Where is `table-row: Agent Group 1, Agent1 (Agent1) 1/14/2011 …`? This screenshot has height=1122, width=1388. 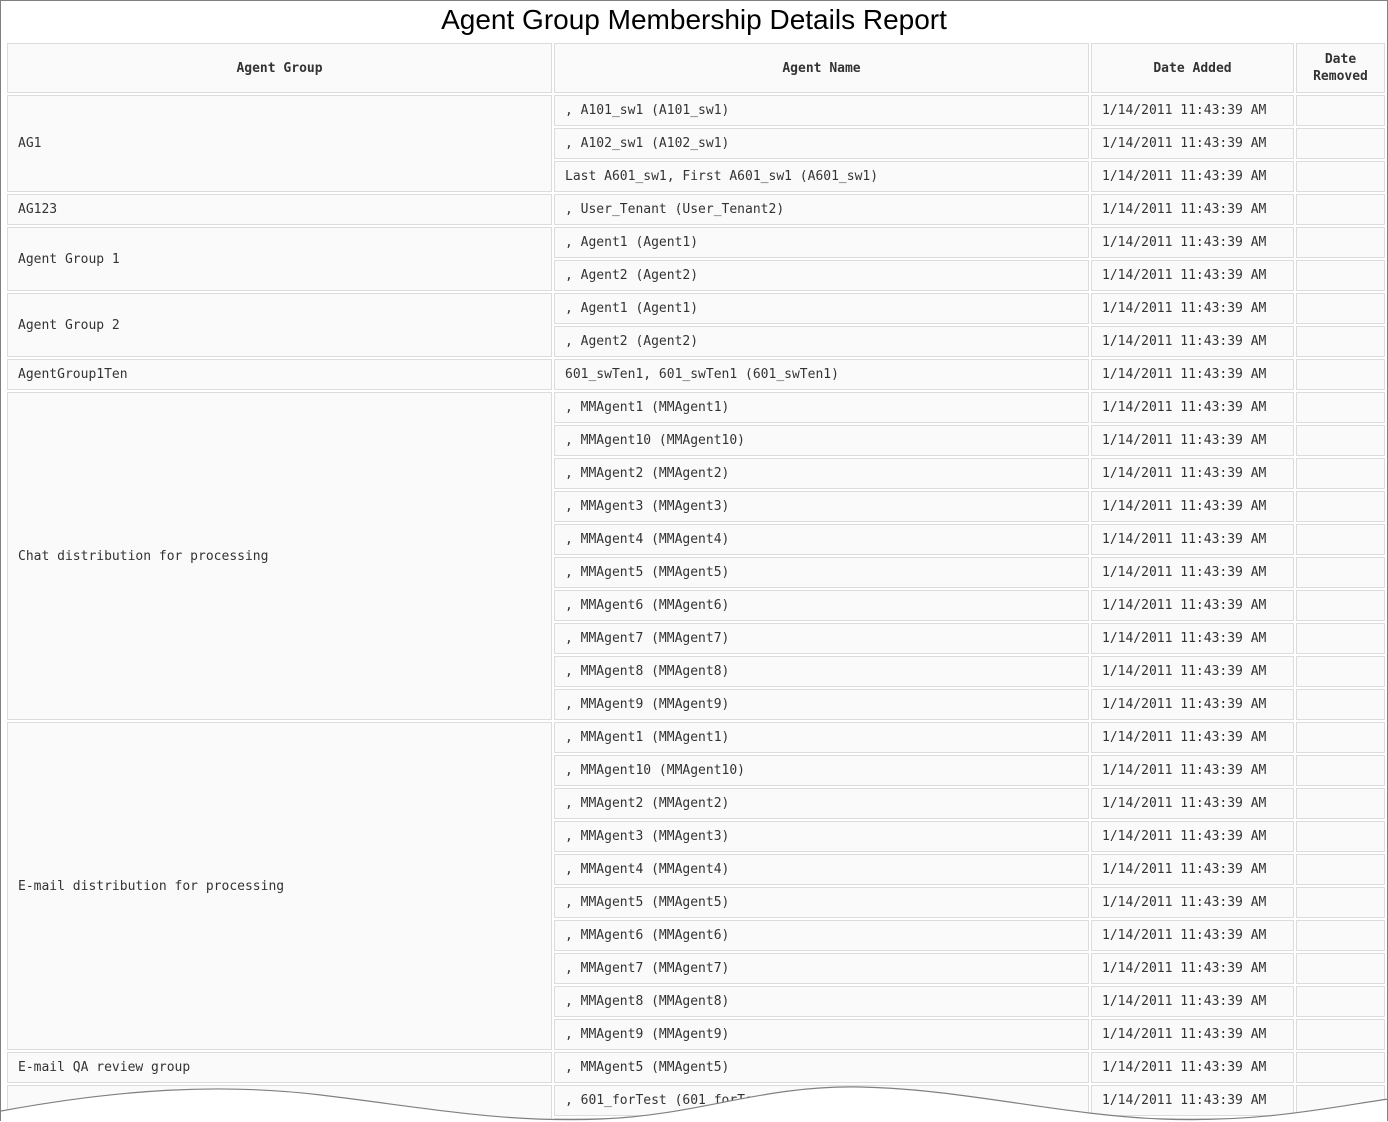
table-row: Agent Group 1, Agent1 (Agent1) 1/14/2011 … is located at coordinates (696, 259).